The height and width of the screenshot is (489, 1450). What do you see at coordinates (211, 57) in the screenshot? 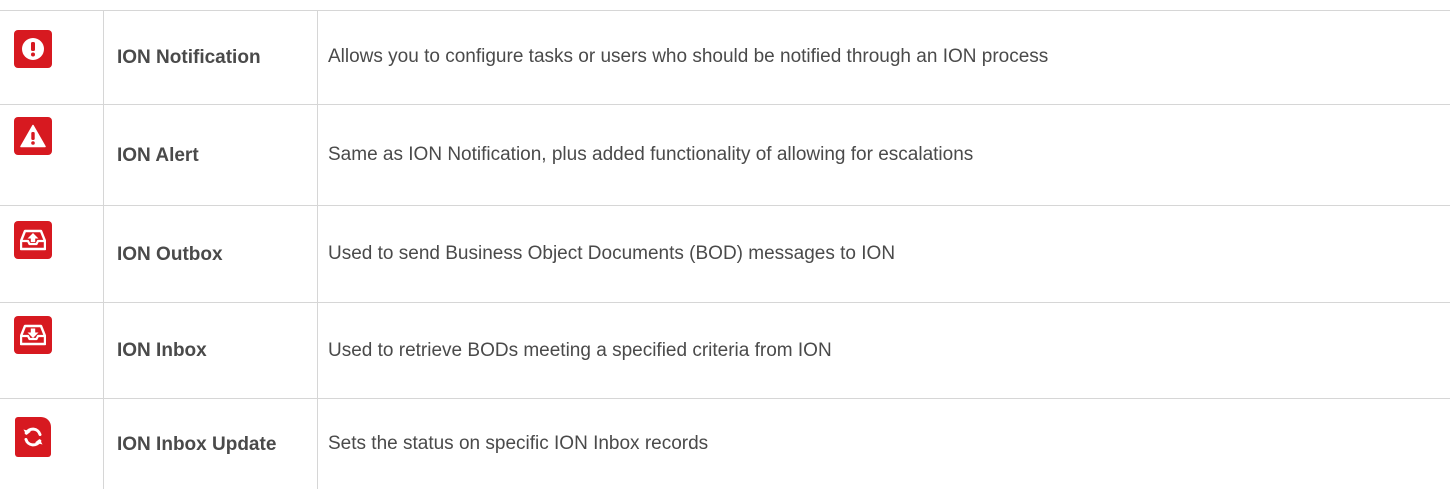
I see `activity-name: ION Notification` at bounding box center [211, 57].